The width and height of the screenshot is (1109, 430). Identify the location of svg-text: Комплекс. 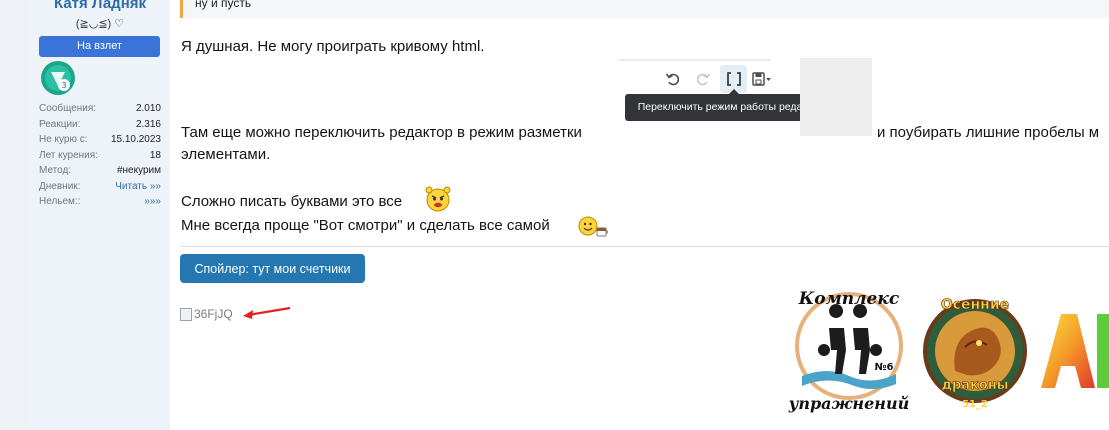
(849, 299).